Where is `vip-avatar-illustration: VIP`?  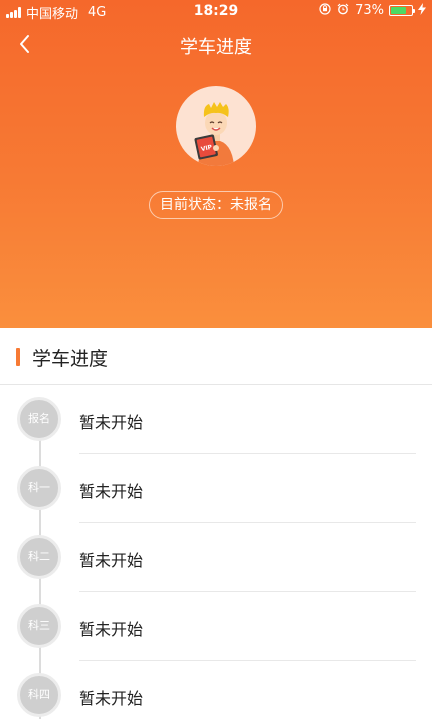 vip-avatar-illustration: VIP is located at coordinates (214, 134).